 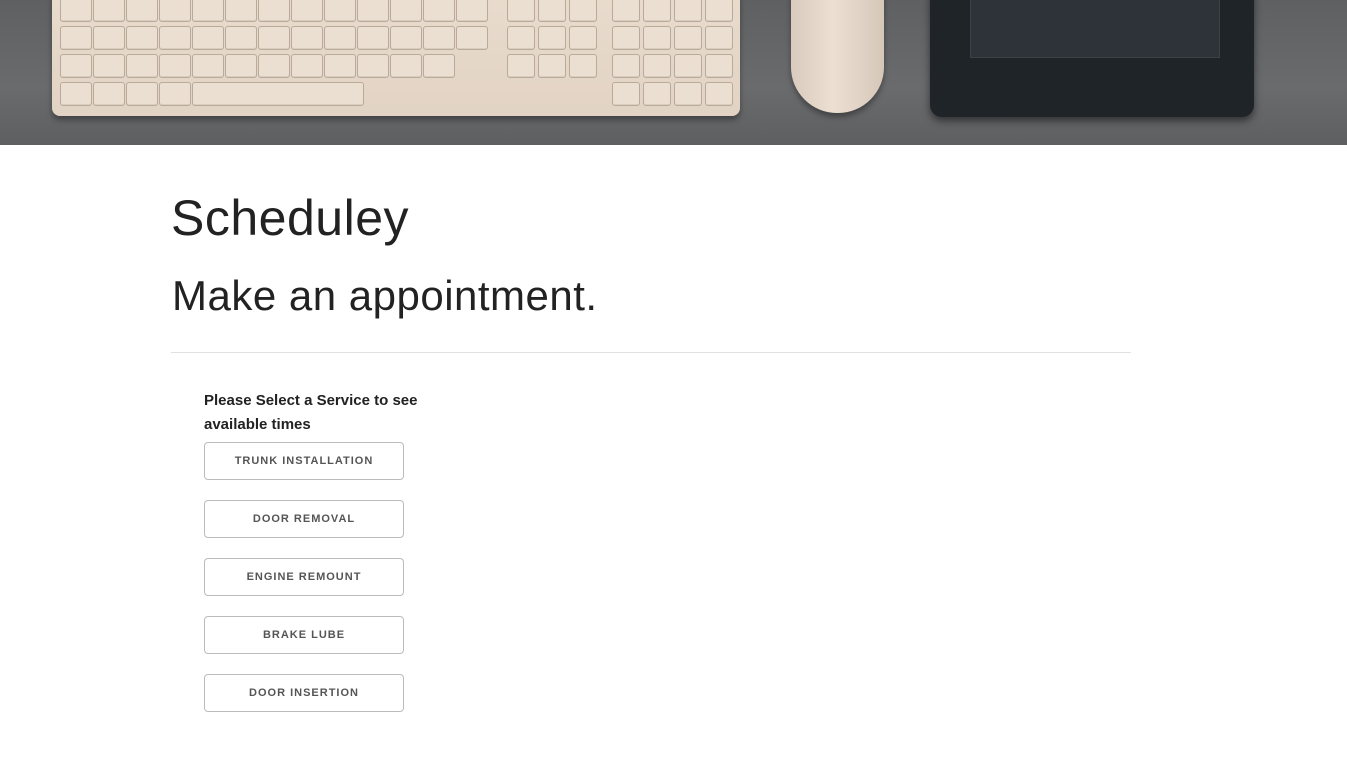 What do you see at coordinates (304, 519) in the screenshot?
I see `service-button-door-removal: DOOR REMOVAL` at bounding box center [304, 519].